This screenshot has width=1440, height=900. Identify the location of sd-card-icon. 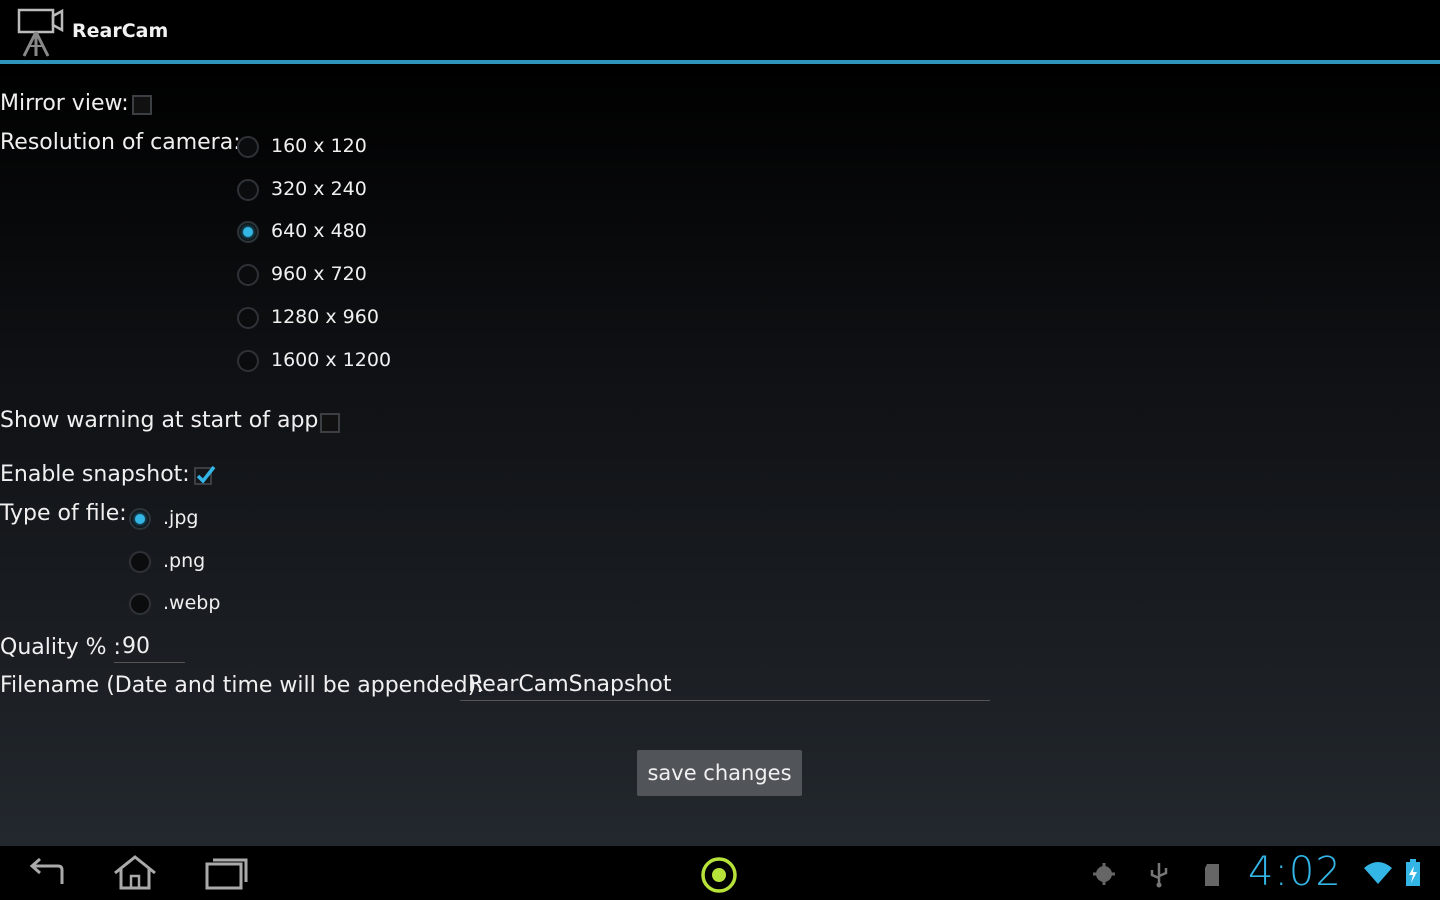
(1212, 875).